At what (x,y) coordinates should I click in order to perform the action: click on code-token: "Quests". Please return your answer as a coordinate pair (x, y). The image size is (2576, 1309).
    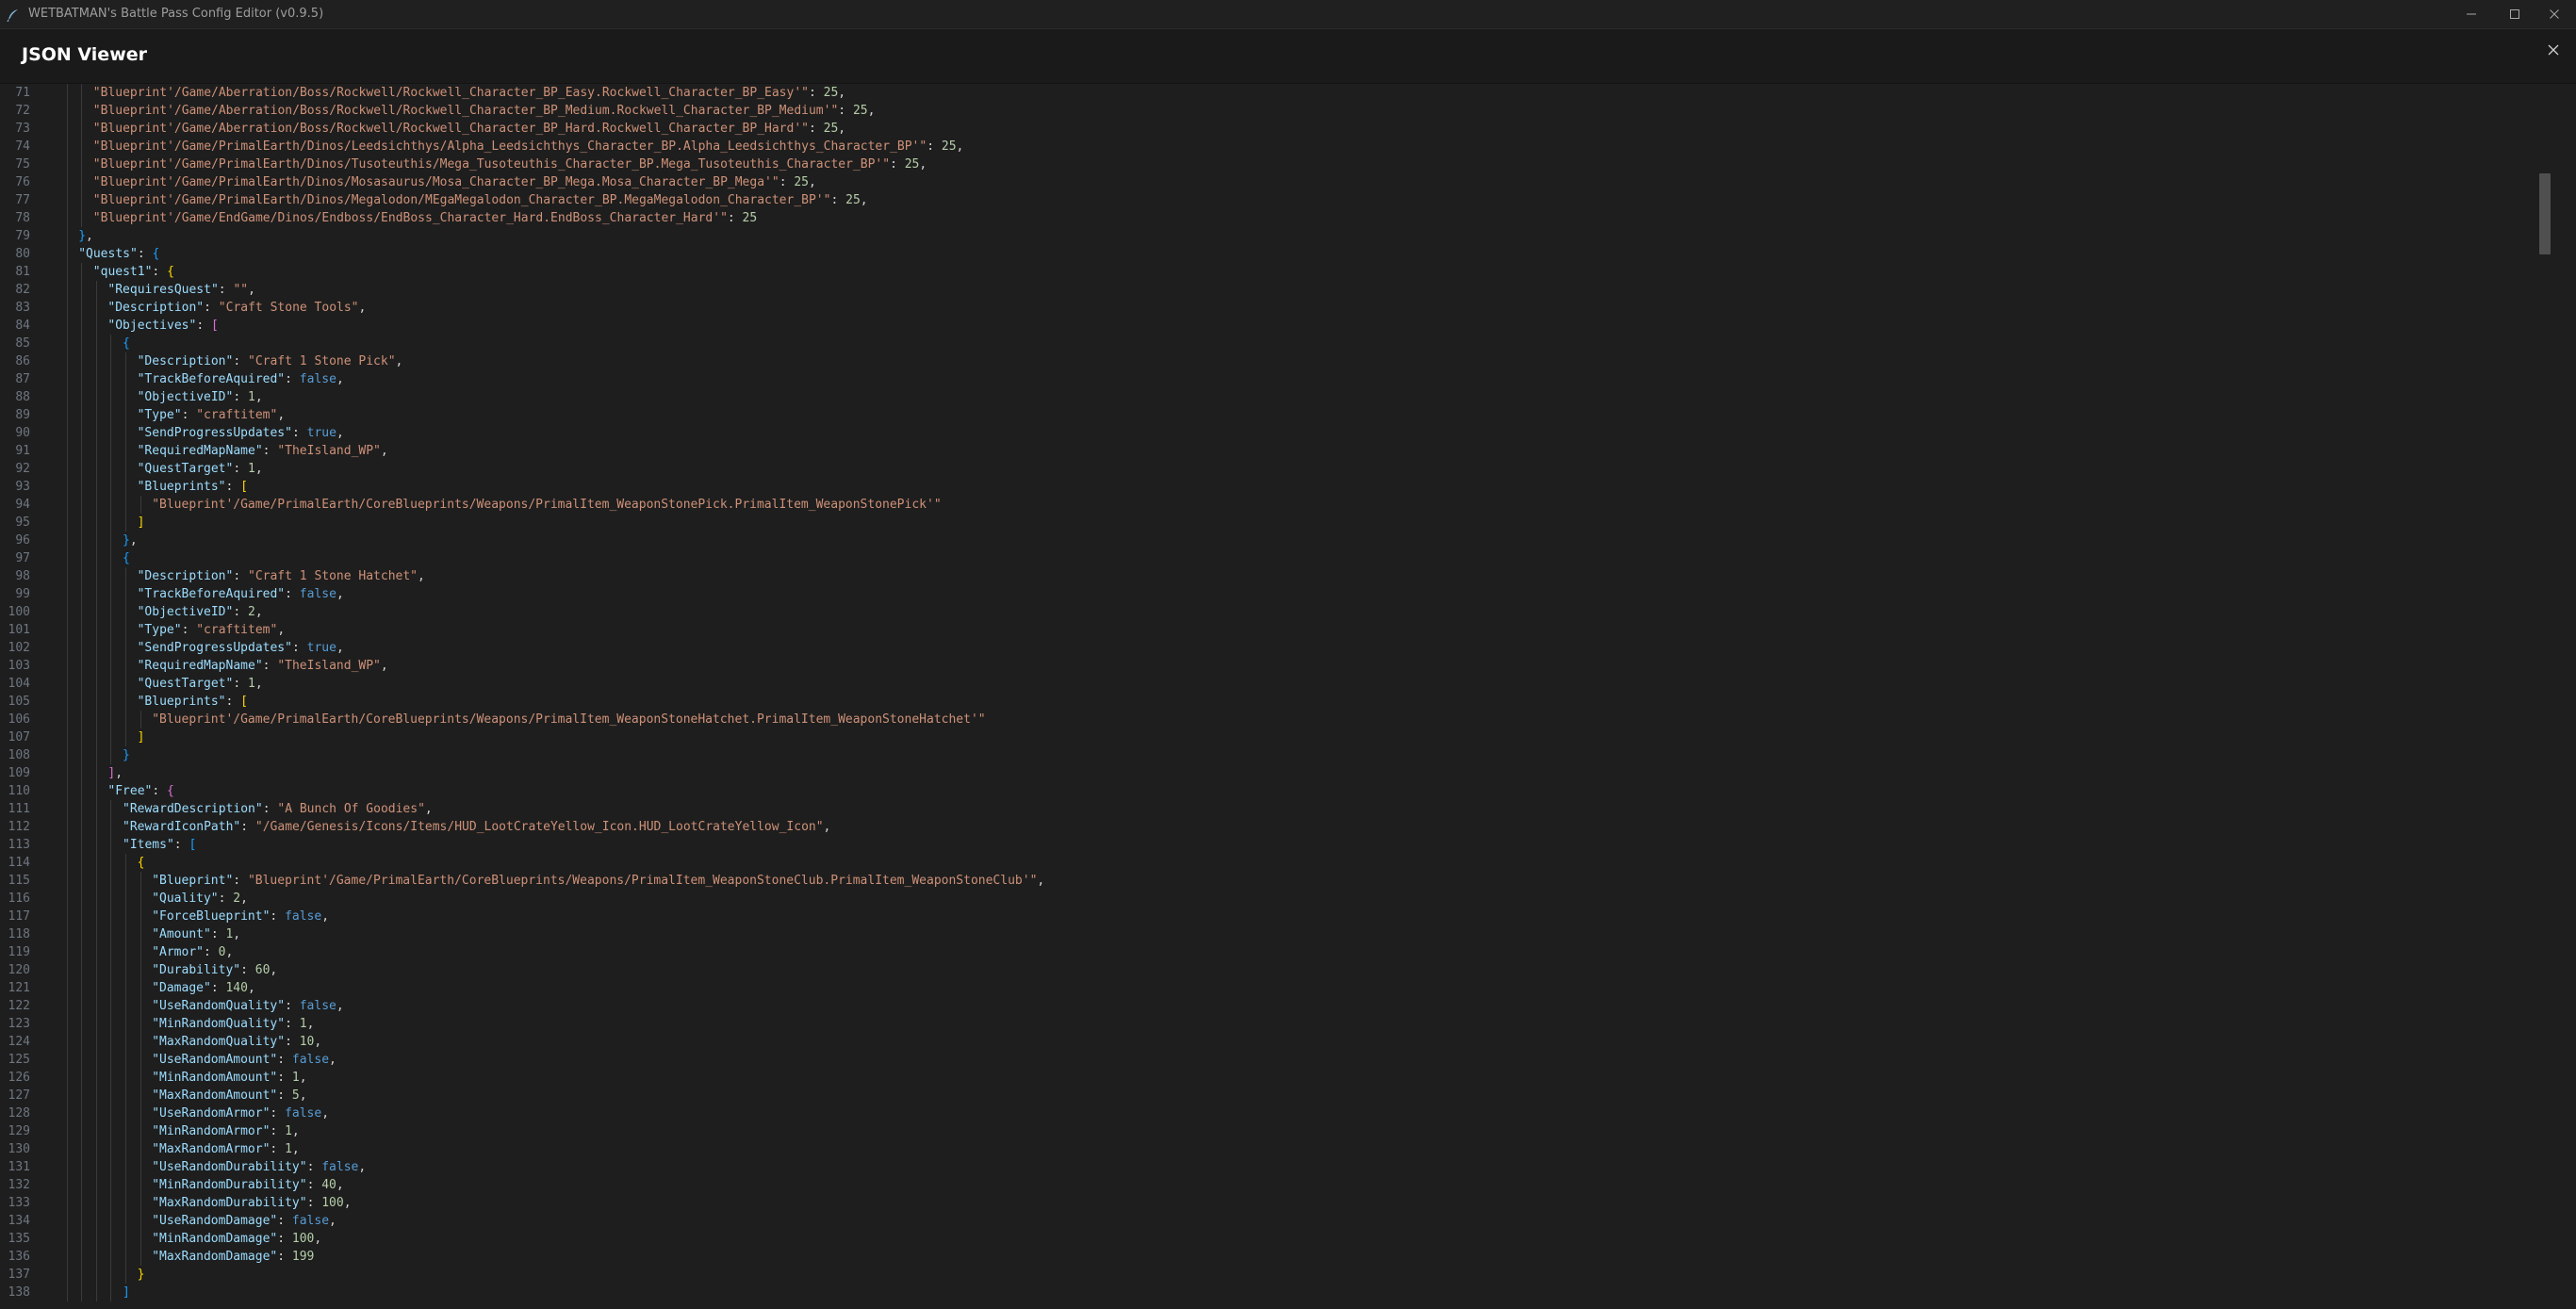
    Looking at the image, I should click on (108, 254).